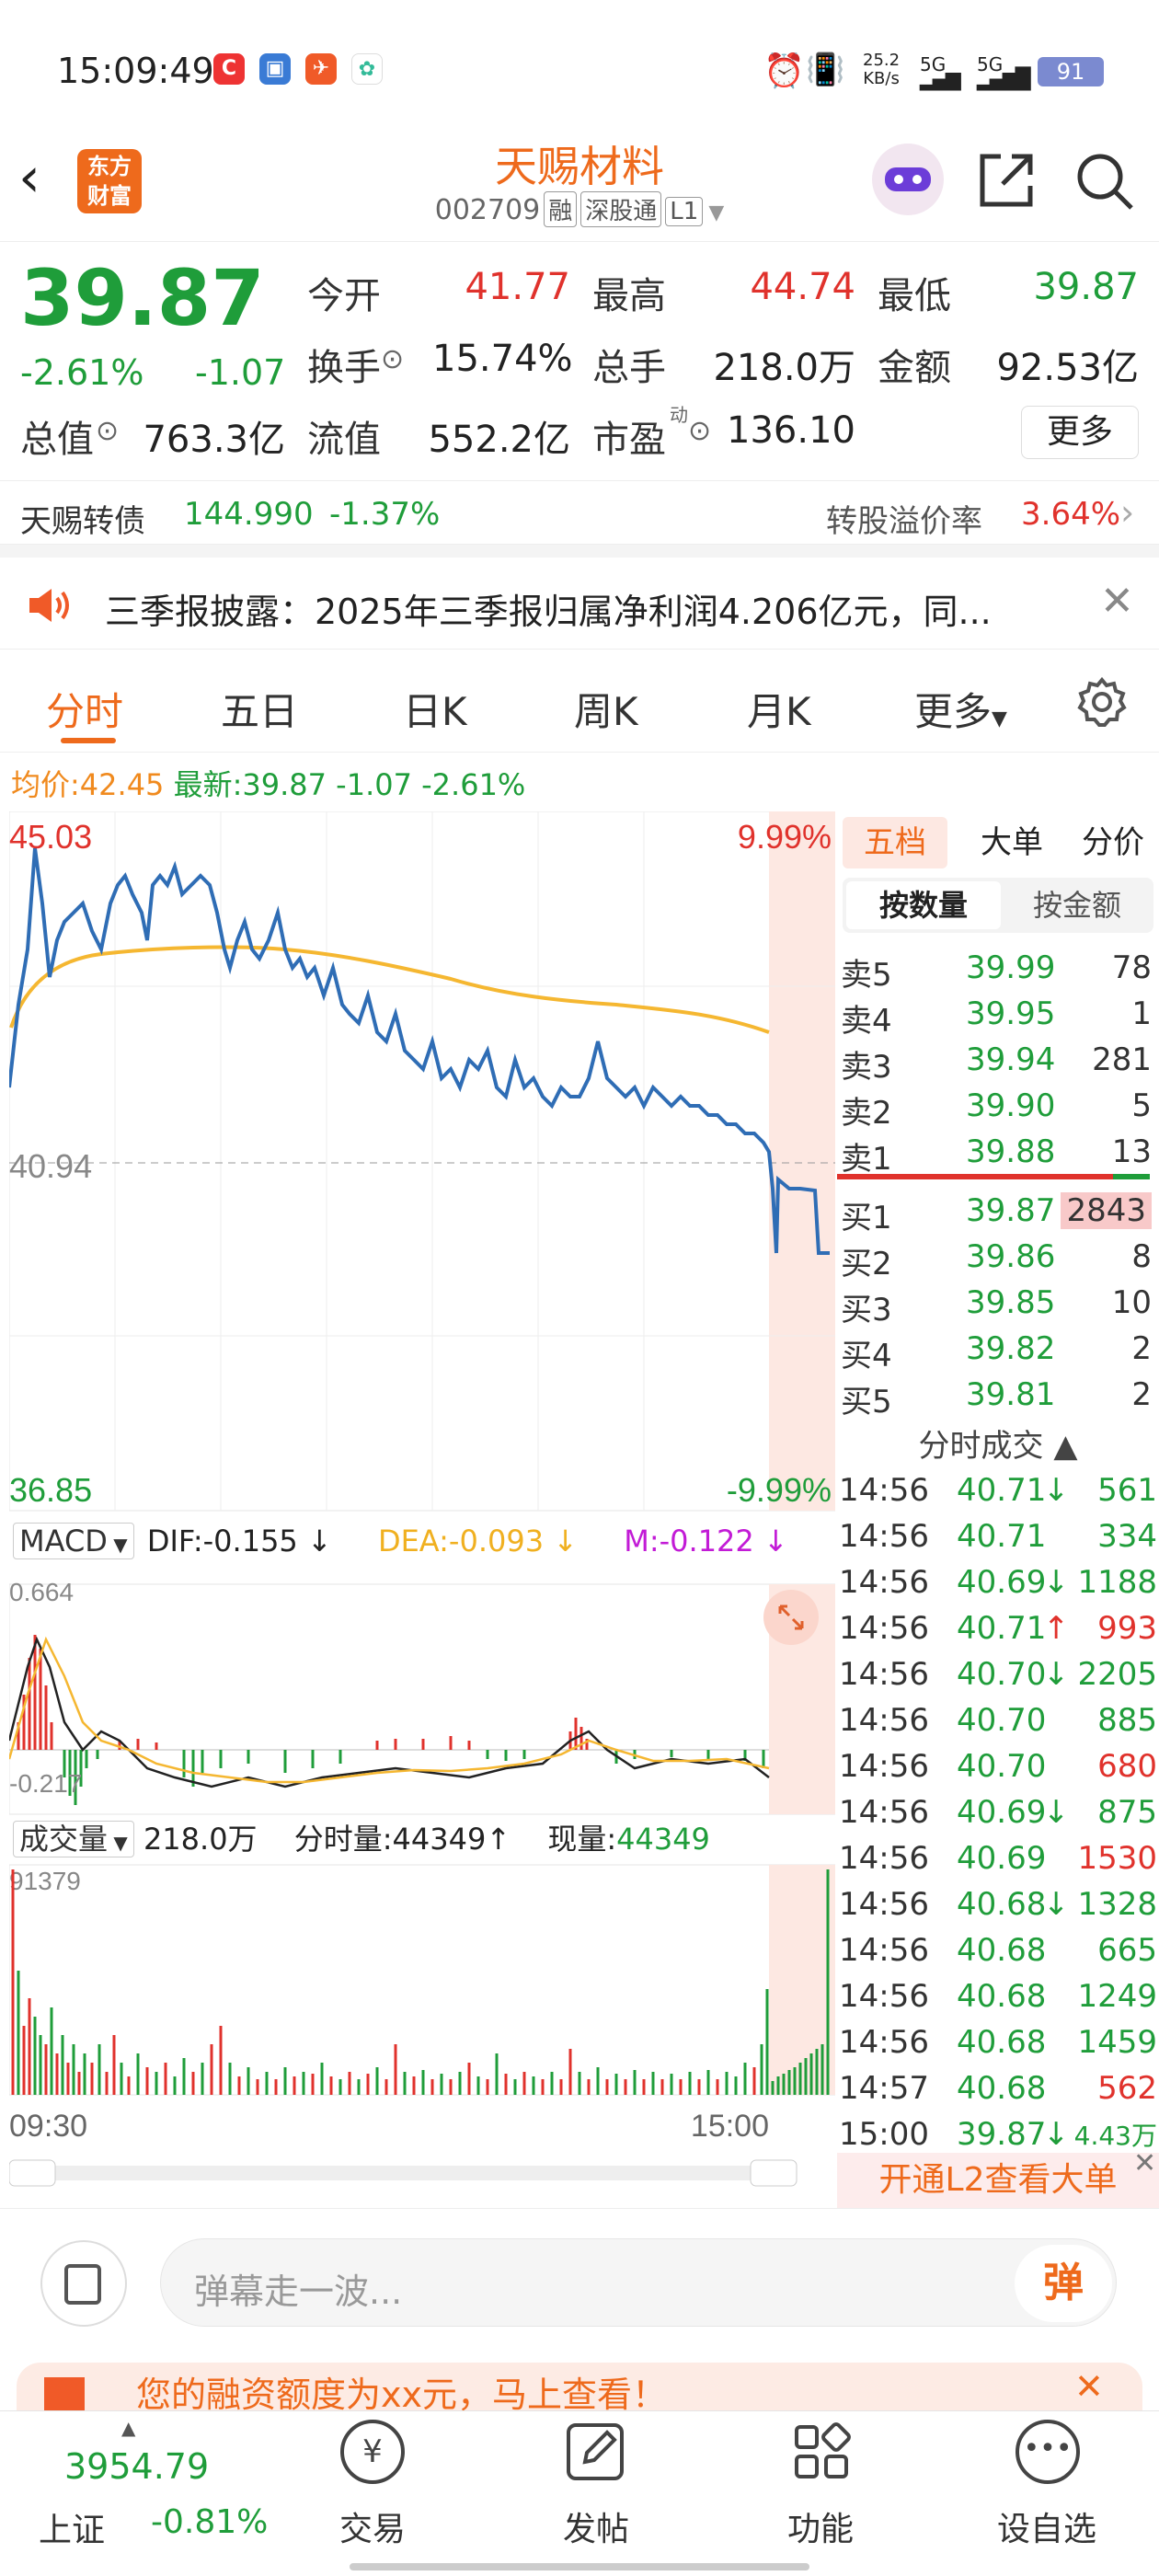  I want to click on tab-monthly-k: 月K, so click(779, 709).